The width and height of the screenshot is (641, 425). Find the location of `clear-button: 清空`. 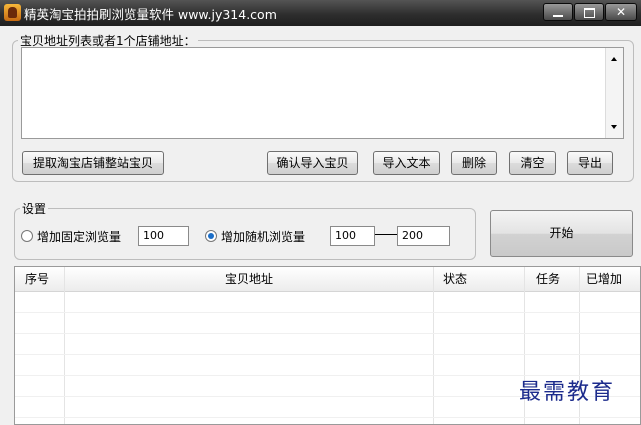

clear-button: 清空 is located at coordinates (532, 163).